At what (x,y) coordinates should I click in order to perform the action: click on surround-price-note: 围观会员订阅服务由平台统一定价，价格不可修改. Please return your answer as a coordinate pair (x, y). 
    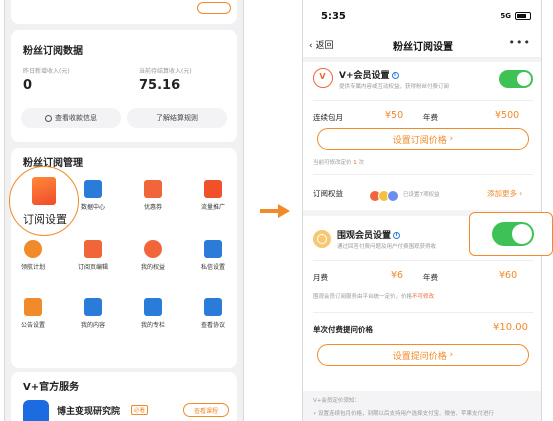
    Looking at the image, I should click on (374, 297).